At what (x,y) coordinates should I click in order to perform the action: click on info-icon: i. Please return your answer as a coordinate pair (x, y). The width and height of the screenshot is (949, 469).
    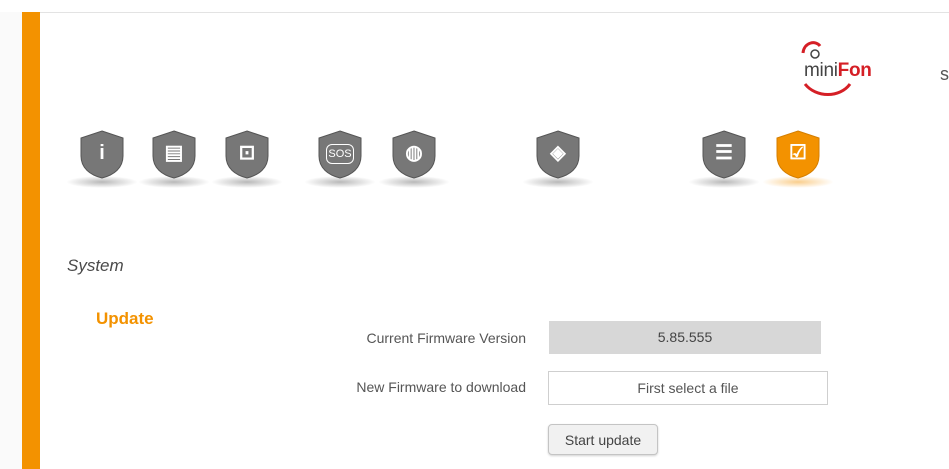
    Looking at the image, I should click on (102, 153).